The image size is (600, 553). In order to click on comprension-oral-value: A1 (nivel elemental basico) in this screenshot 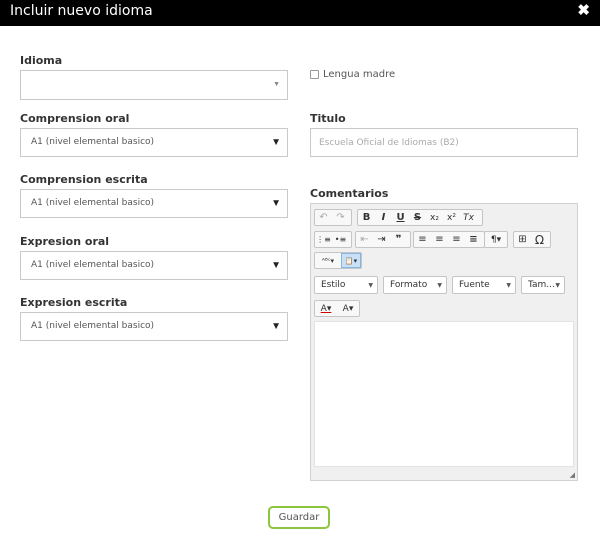, I will do `click(93, 142)`.